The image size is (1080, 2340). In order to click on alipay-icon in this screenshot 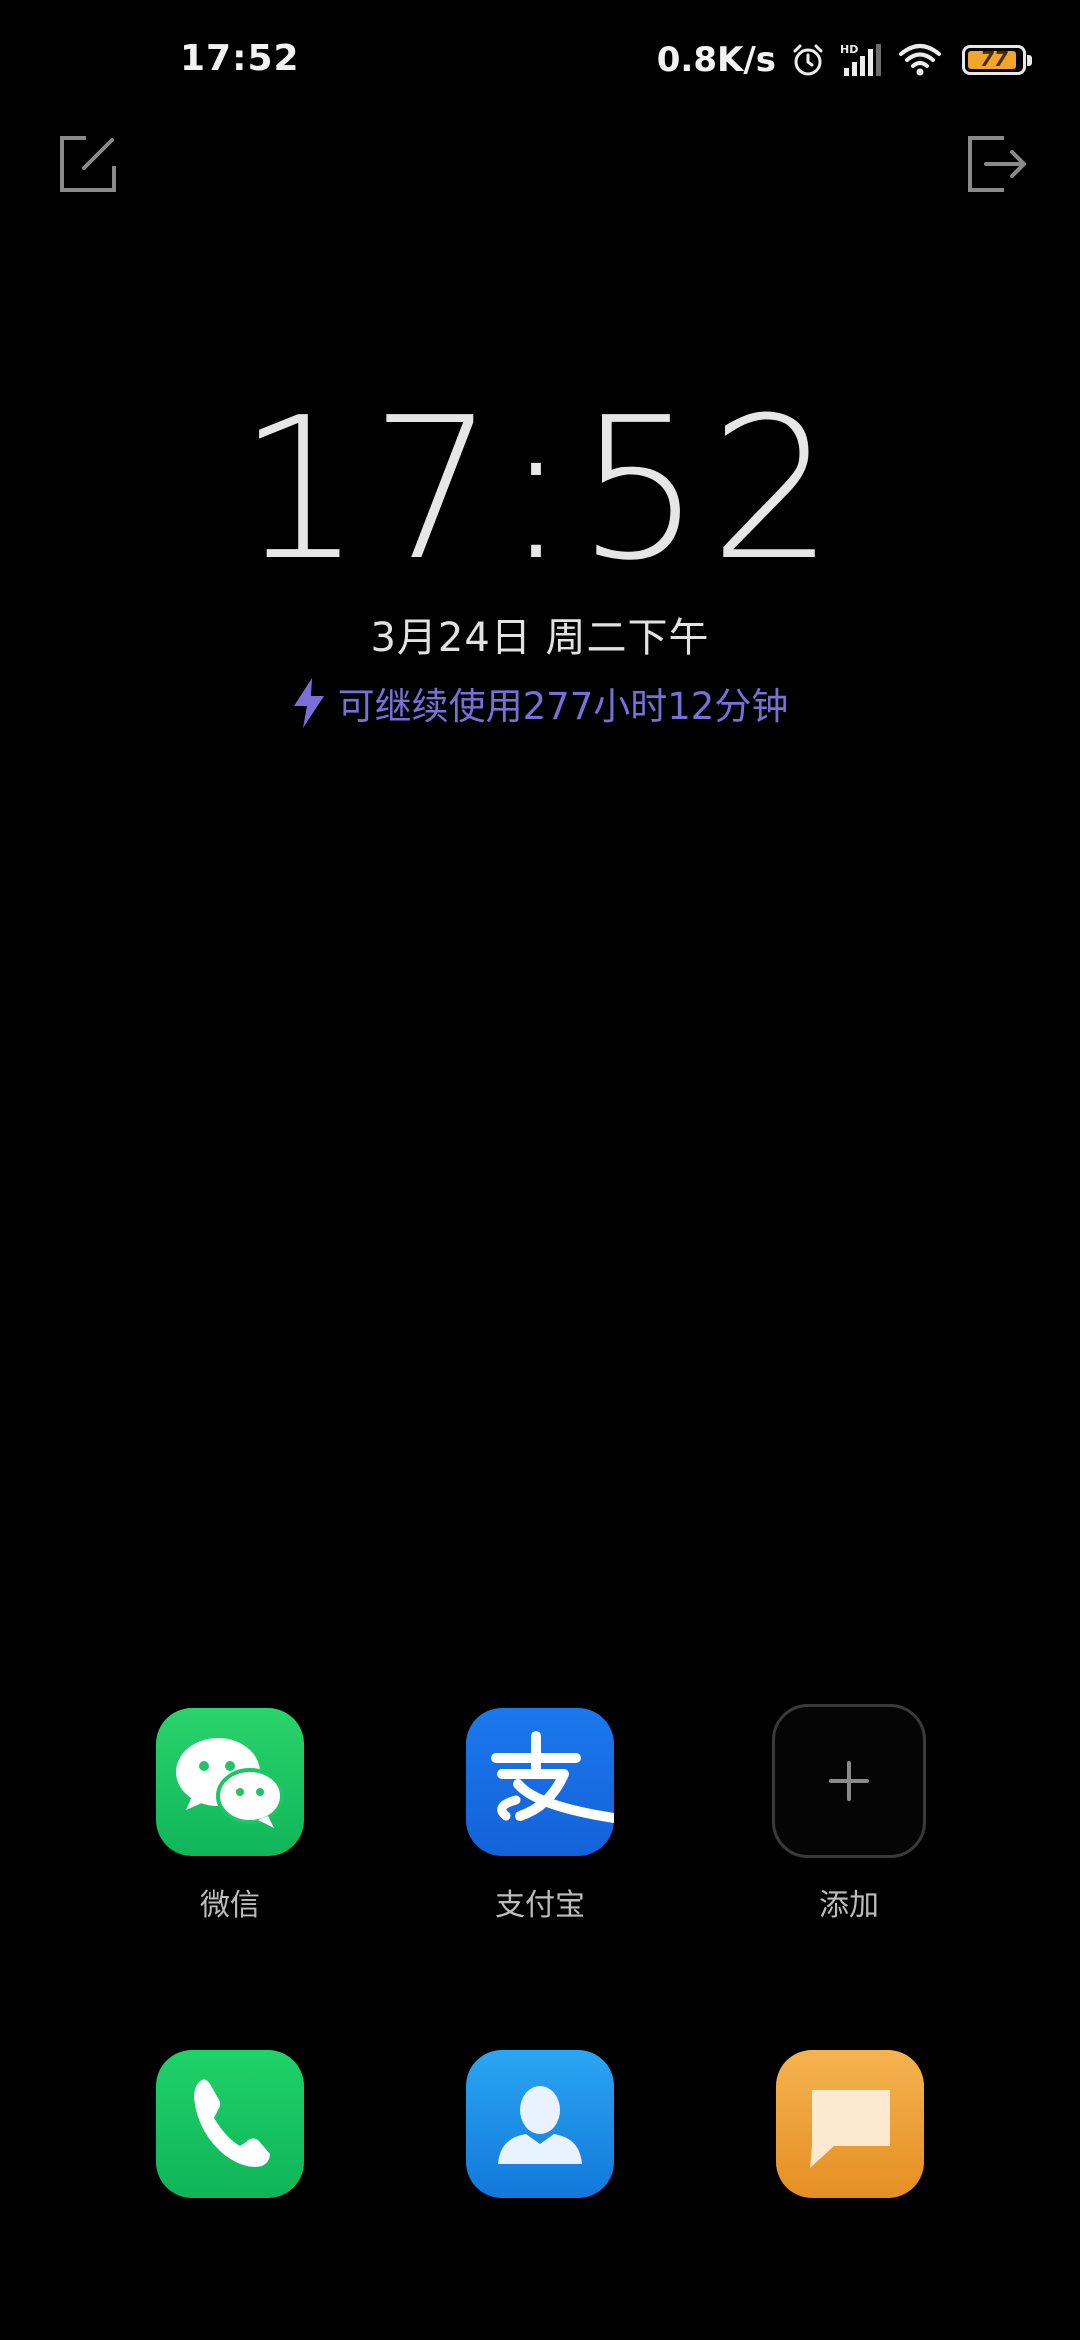, I will do `click(552, 1777)`.